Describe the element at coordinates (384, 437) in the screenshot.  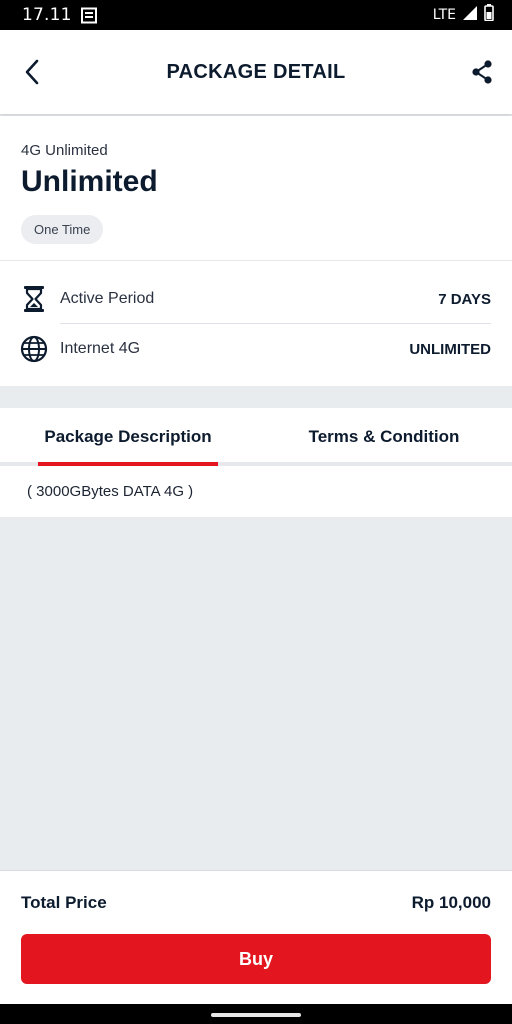
I see `tab-terms-condition: Terms & Condition` at that location.